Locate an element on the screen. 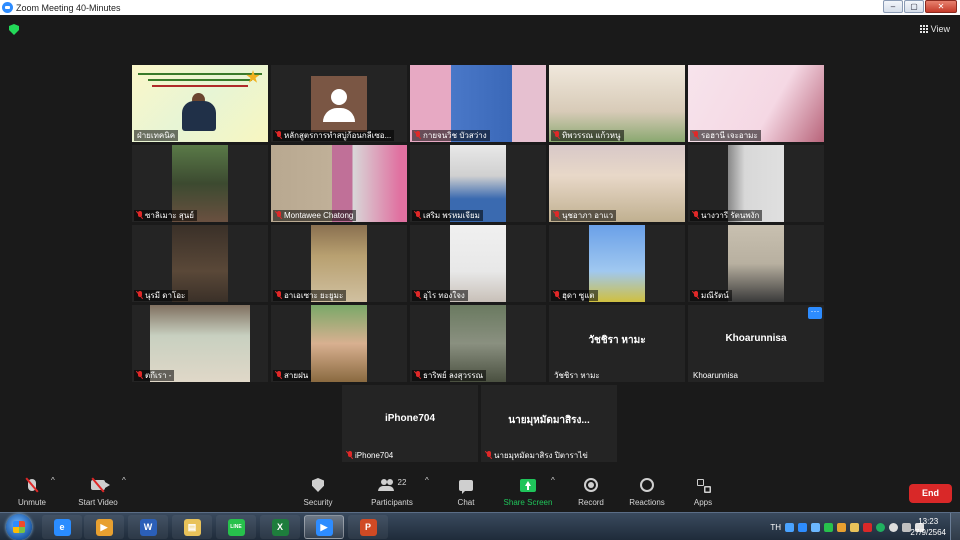 The height and width of the screenshot is (540, 960). participant-tile: อุไร ทองใจง is located at coordinates (478, 263).